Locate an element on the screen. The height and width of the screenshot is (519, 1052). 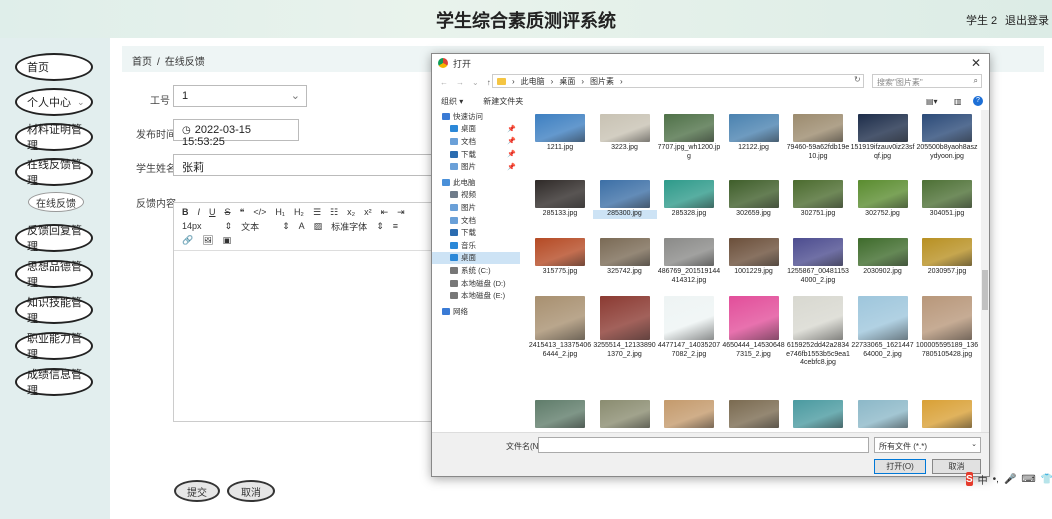
font-color-icon: A is located at coordinates (302, 226).